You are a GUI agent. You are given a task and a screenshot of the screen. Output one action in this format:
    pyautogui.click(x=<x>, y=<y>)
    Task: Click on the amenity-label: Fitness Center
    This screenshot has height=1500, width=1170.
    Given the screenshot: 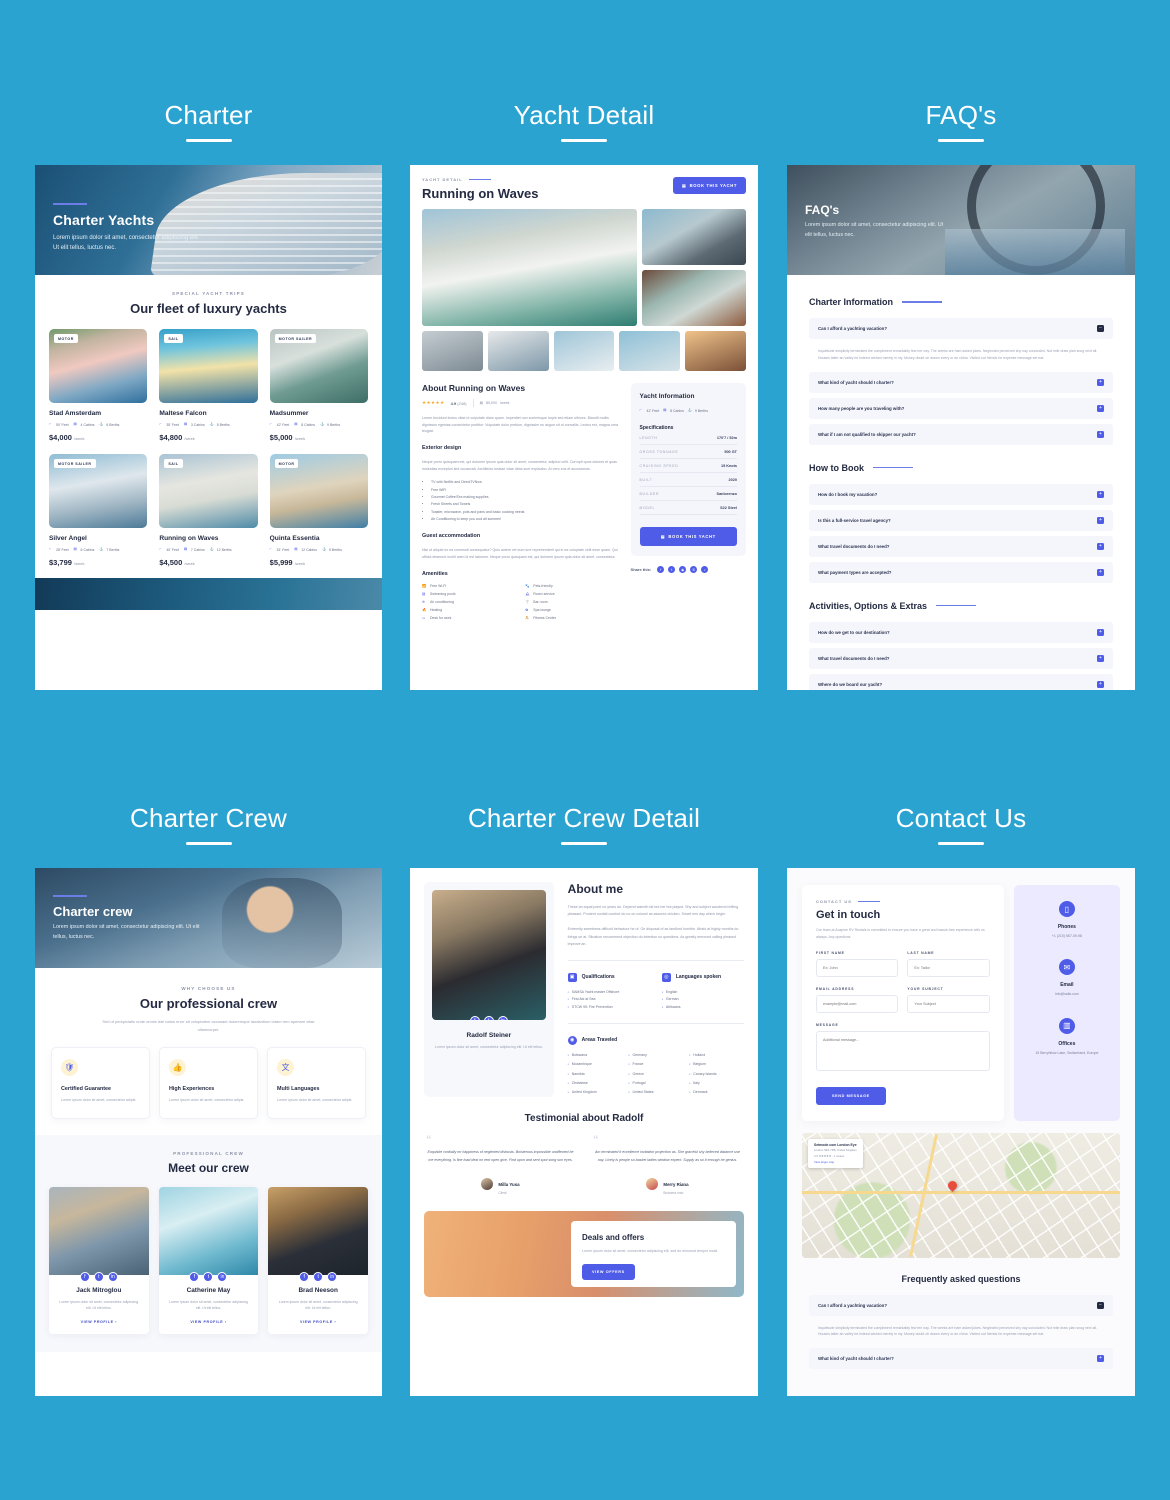 What is the action you would take?
    pyautogui.click(x=545, y=618)
    